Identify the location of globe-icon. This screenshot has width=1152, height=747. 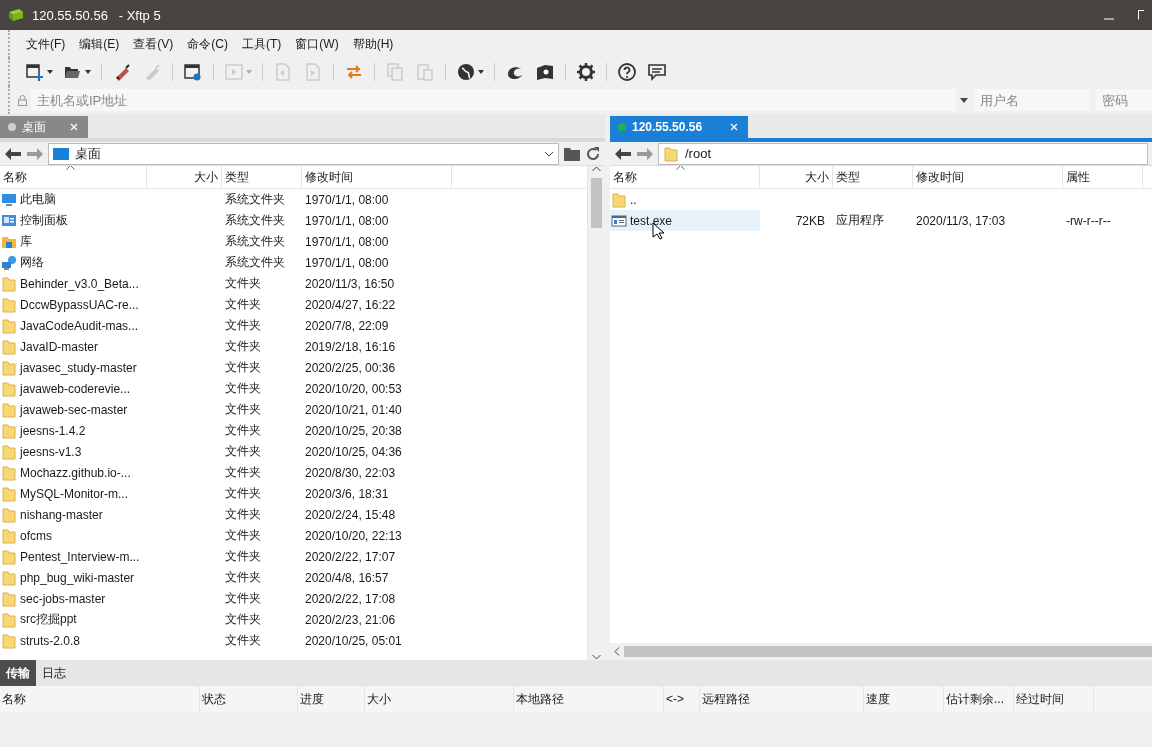
(466, 72).